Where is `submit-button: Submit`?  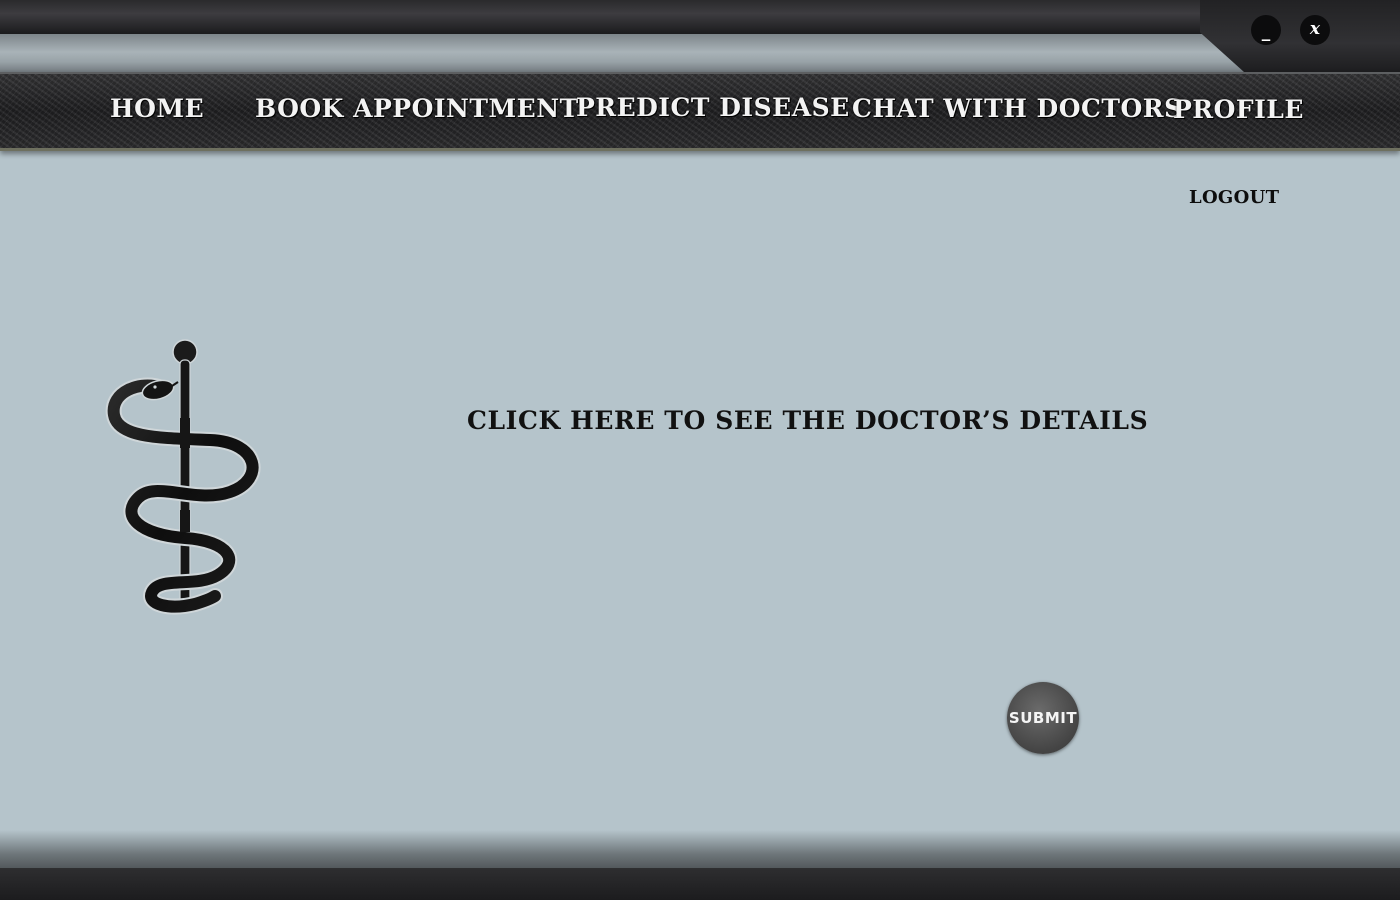
submit-button: Submit is located at coordinates (1043, 718).